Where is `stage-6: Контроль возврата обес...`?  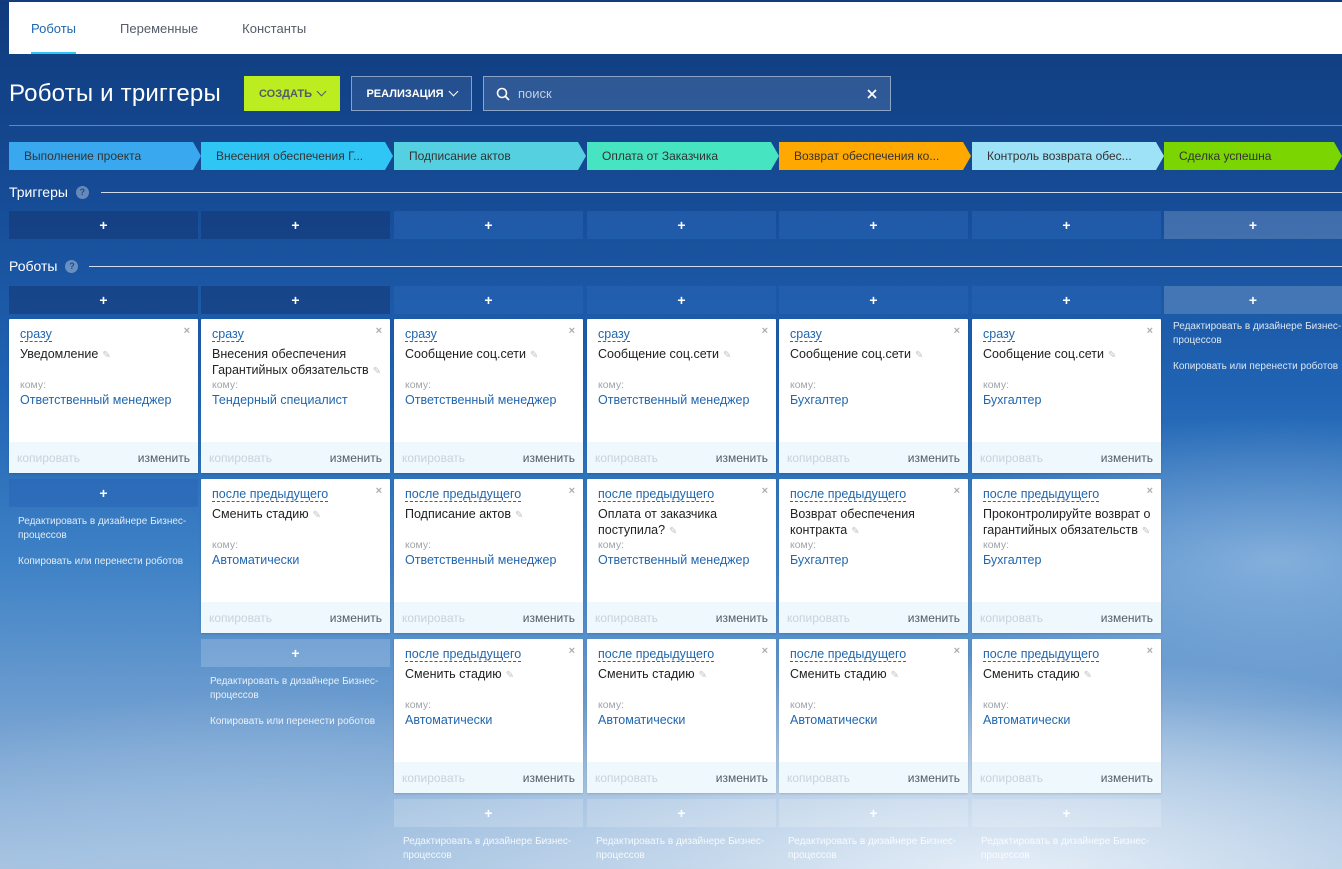
stage-6: Контроль возврата обес... is located at coordinates (1068, 156).